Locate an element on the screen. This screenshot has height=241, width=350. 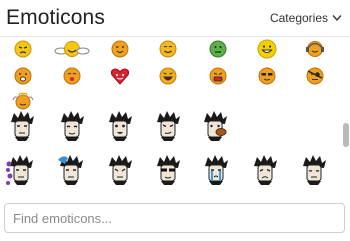
blush-smiley-emoticon is located at coordinates (168, 50).